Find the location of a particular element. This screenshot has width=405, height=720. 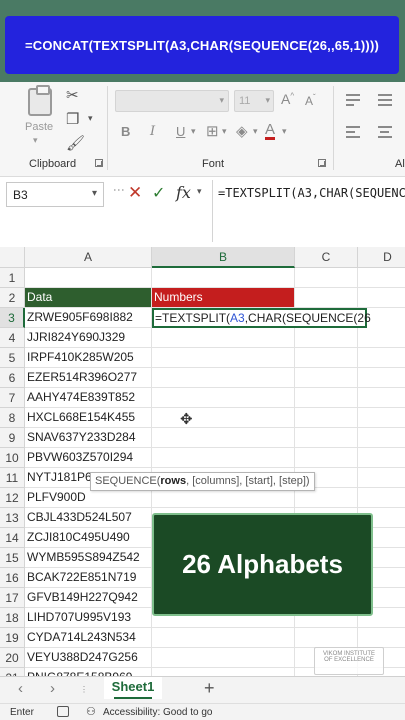

cell-c4 is located at coordinates (326, 338).